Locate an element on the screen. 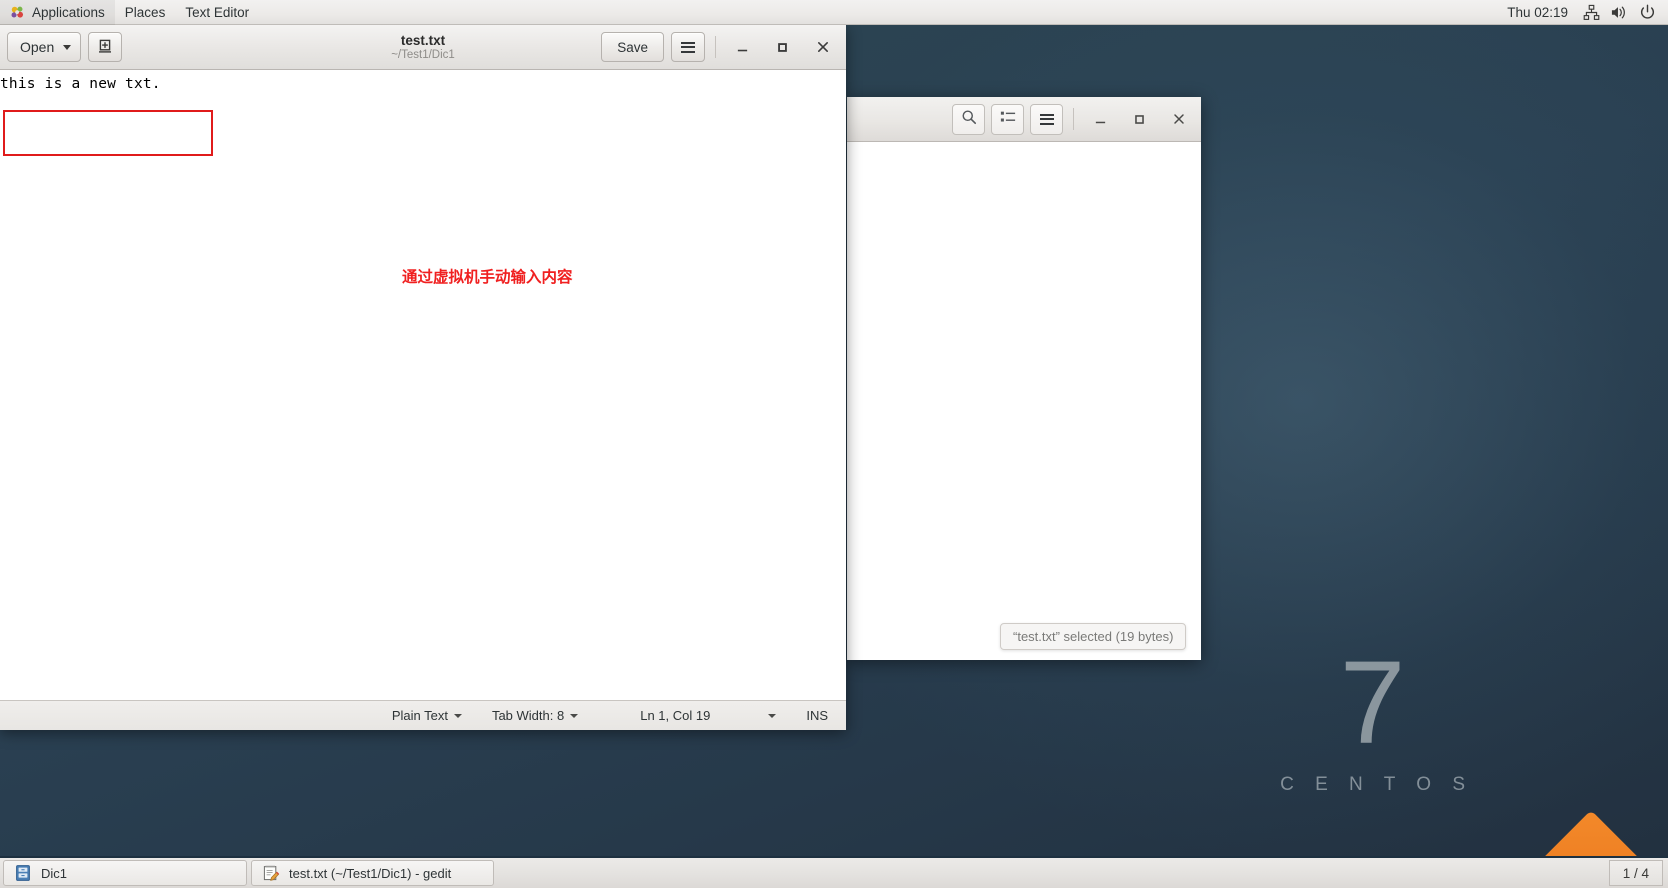  applications-menu-label: Applications is located at coordinates (68, 12).